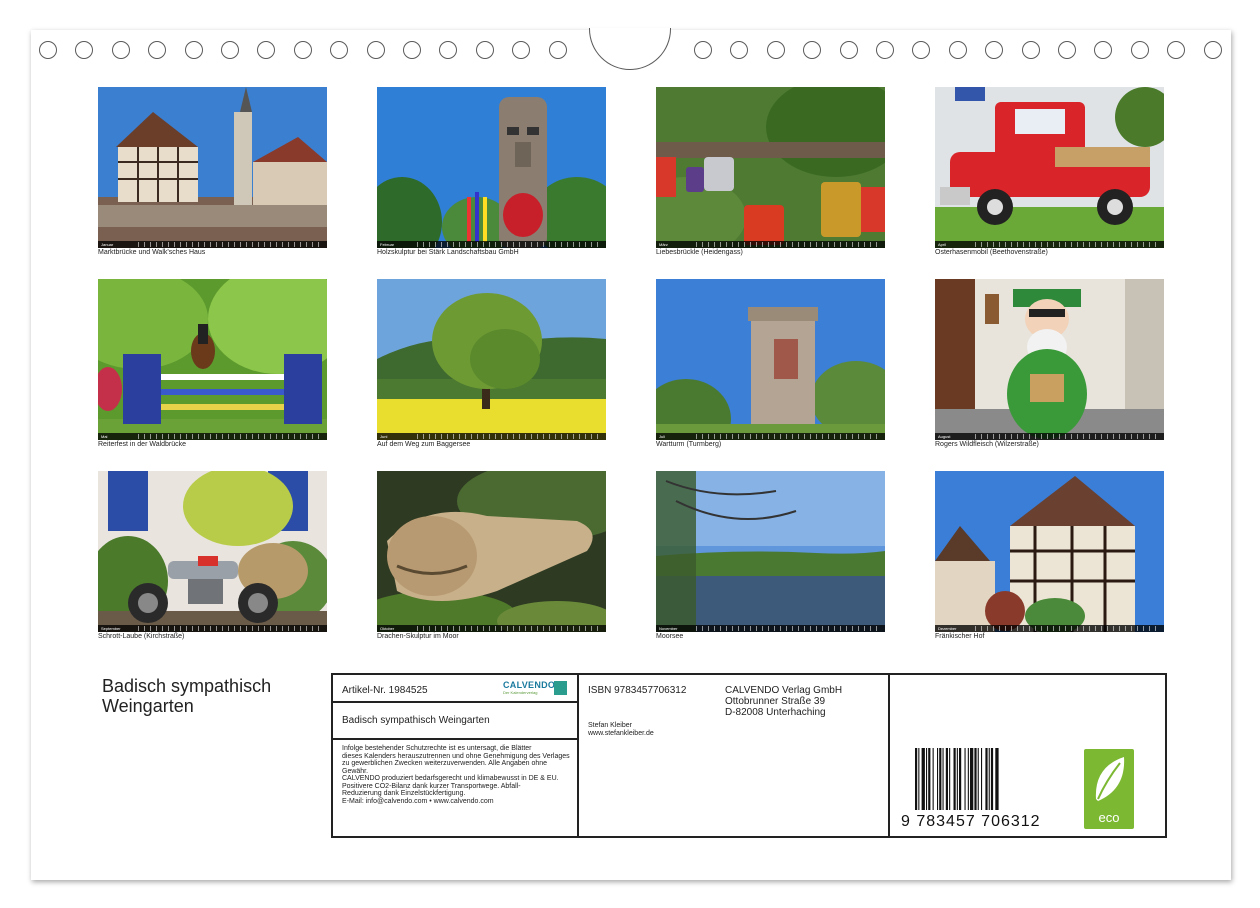 The height and width of the screenshot is (908, 1260). Describe the element at coordinates (1049, 436) in the screenshot. I see `calendar-strip: August` at that location.